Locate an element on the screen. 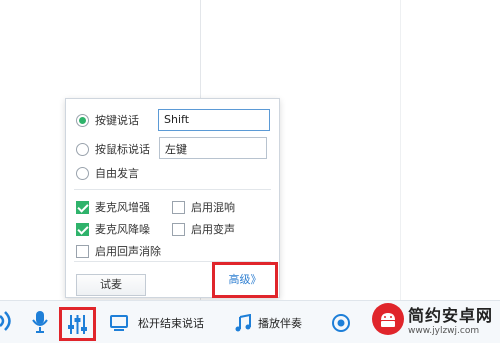 The height and width of the screenshot is (343, 500). free-talk-label: 自由发言 is located at coordinates (117, 173).